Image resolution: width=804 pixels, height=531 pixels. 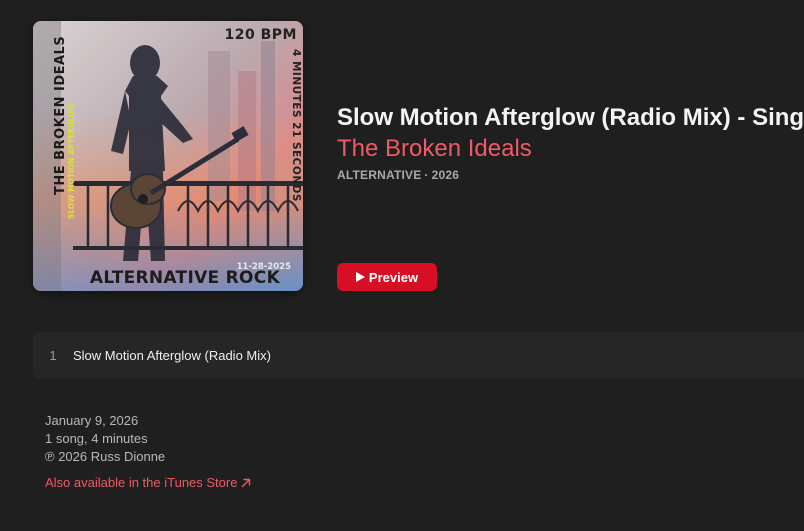 What do you see at coordinates (360, 277) in the screenshot?
I see `play-icon` at bounding box center [360, 277].